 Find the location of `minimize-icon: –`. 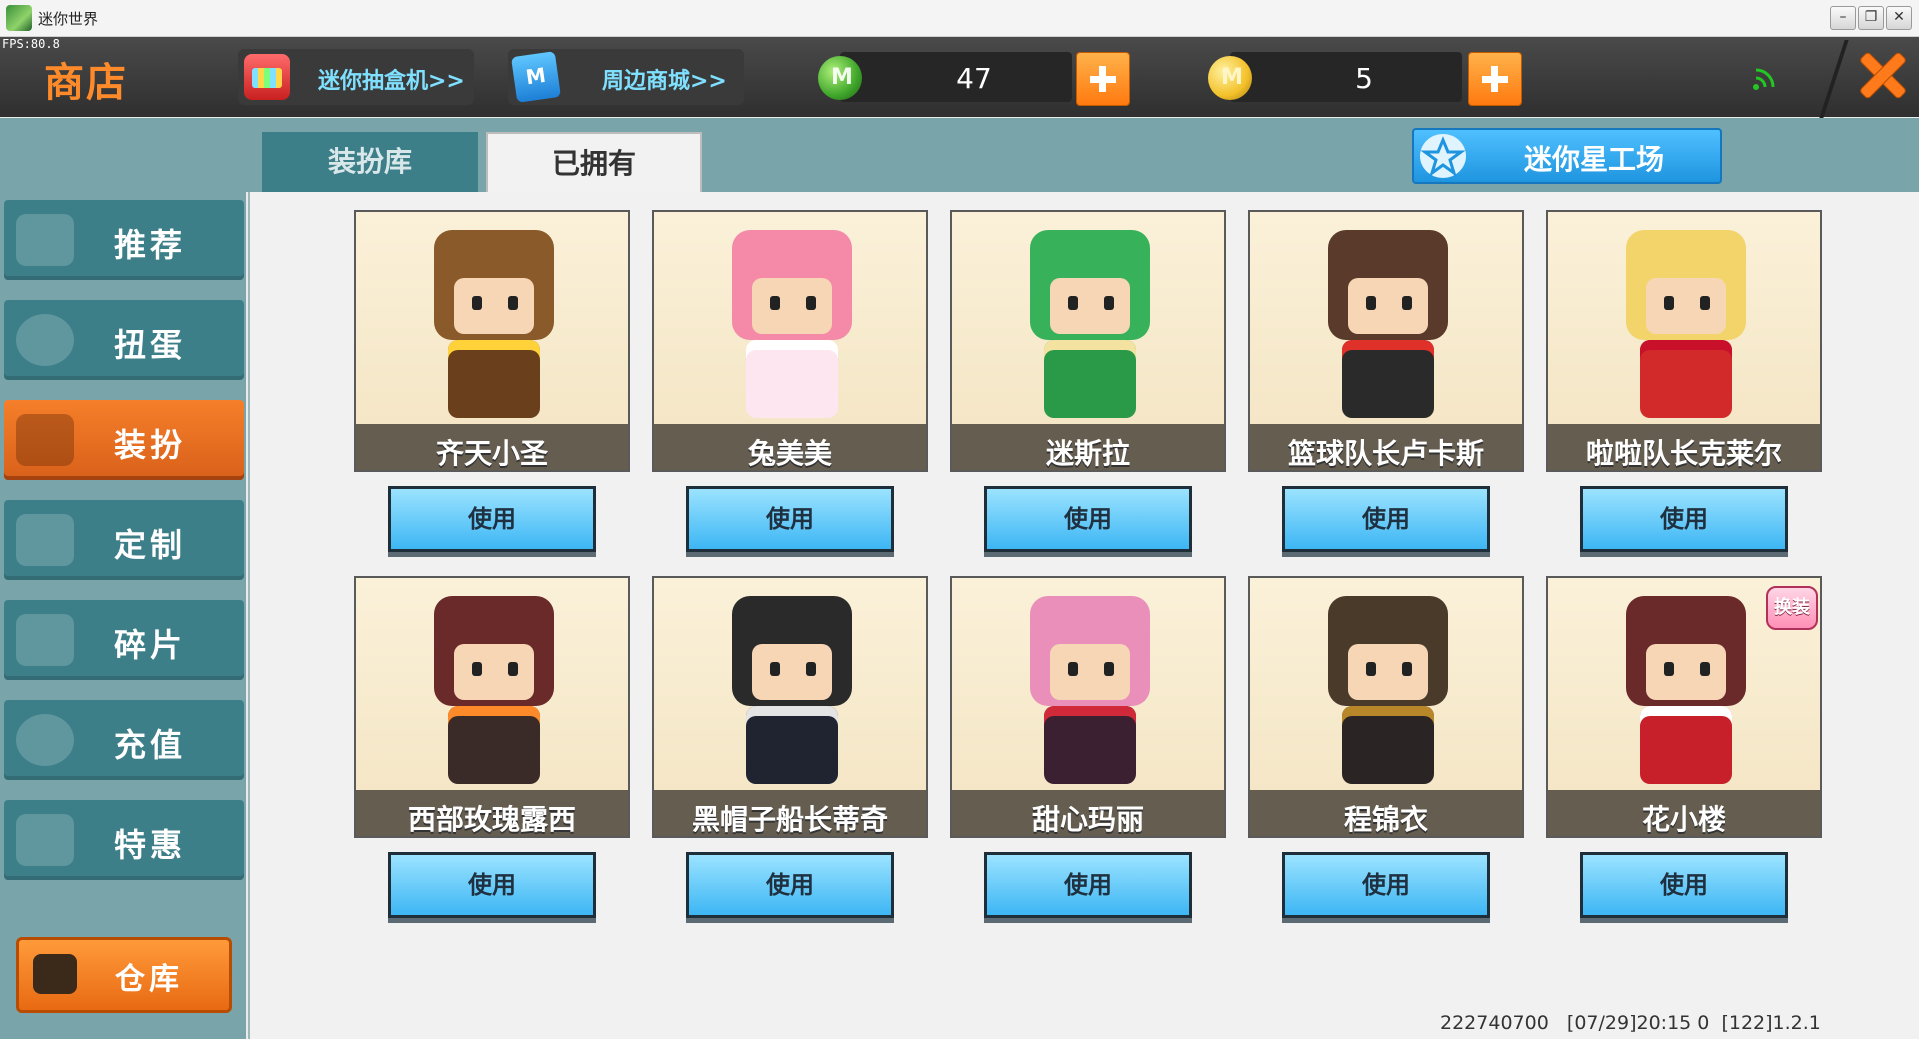

minimize-icon: – is located at coordinates (1843, 18).